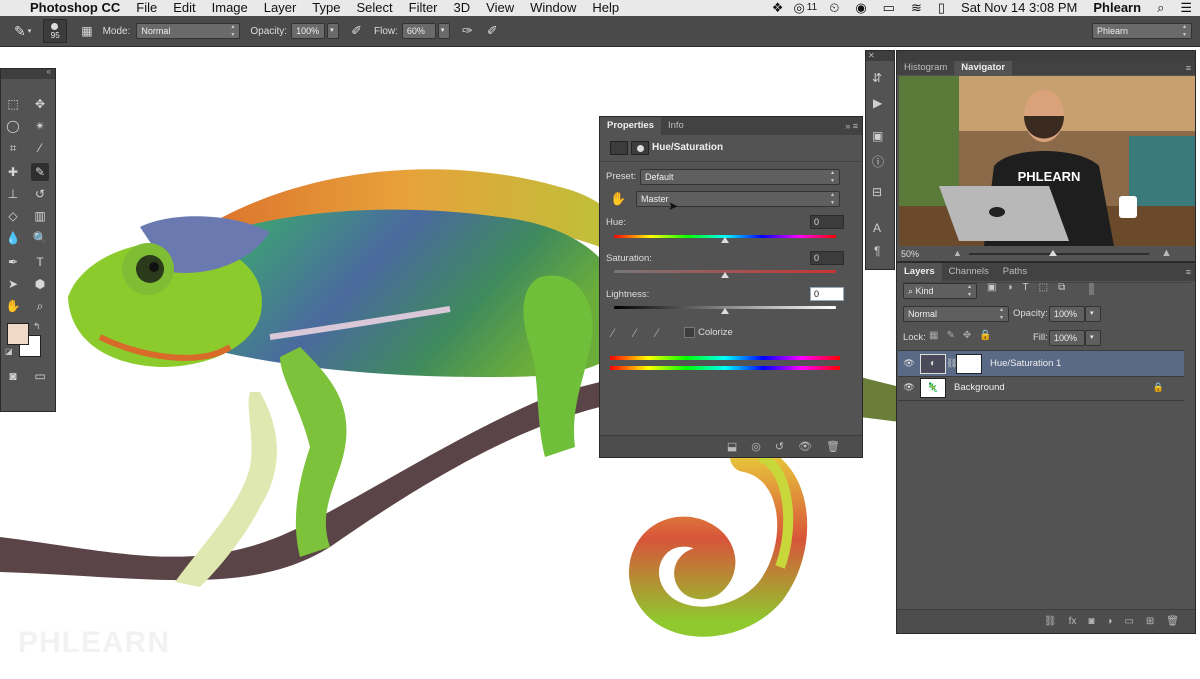 The image size is (1200, 679). Describe the element at coordinates (1128, 621) in the screenshot. I see `new-group-icon: ▭` at that location.